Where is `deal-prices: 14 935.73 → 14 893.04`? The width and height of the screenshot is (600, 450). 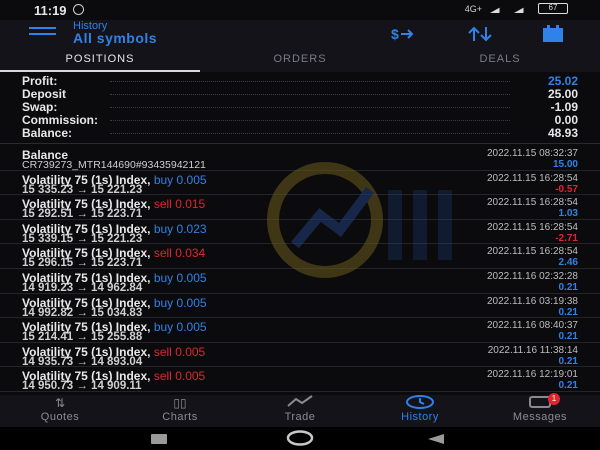 deal-prices: 14 935.73 → 14 893.04 is located at coordinates (82, 361).